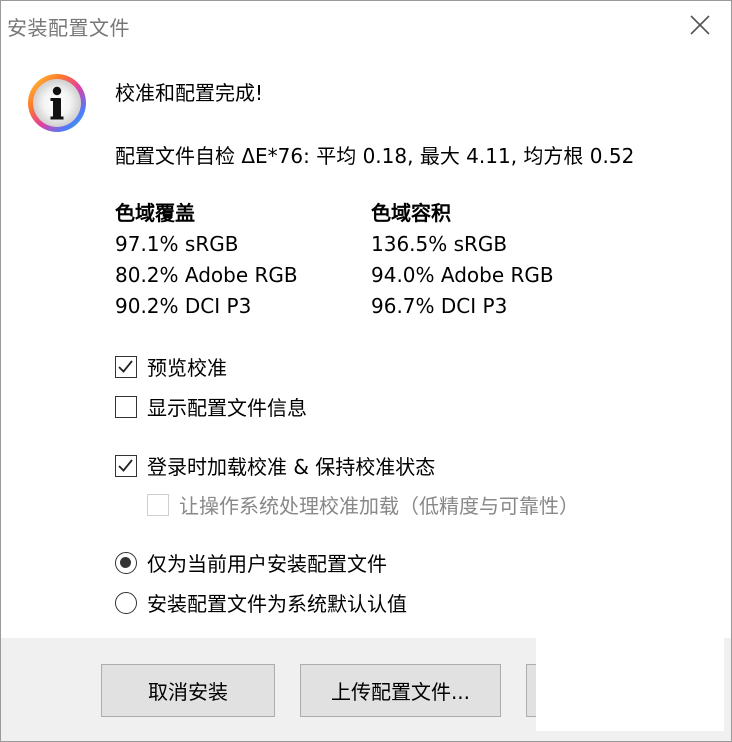 This screenshot has width=732, height=742. I want to click on show-profile-info-option: 显示配置文件信息, so click(211, 406).